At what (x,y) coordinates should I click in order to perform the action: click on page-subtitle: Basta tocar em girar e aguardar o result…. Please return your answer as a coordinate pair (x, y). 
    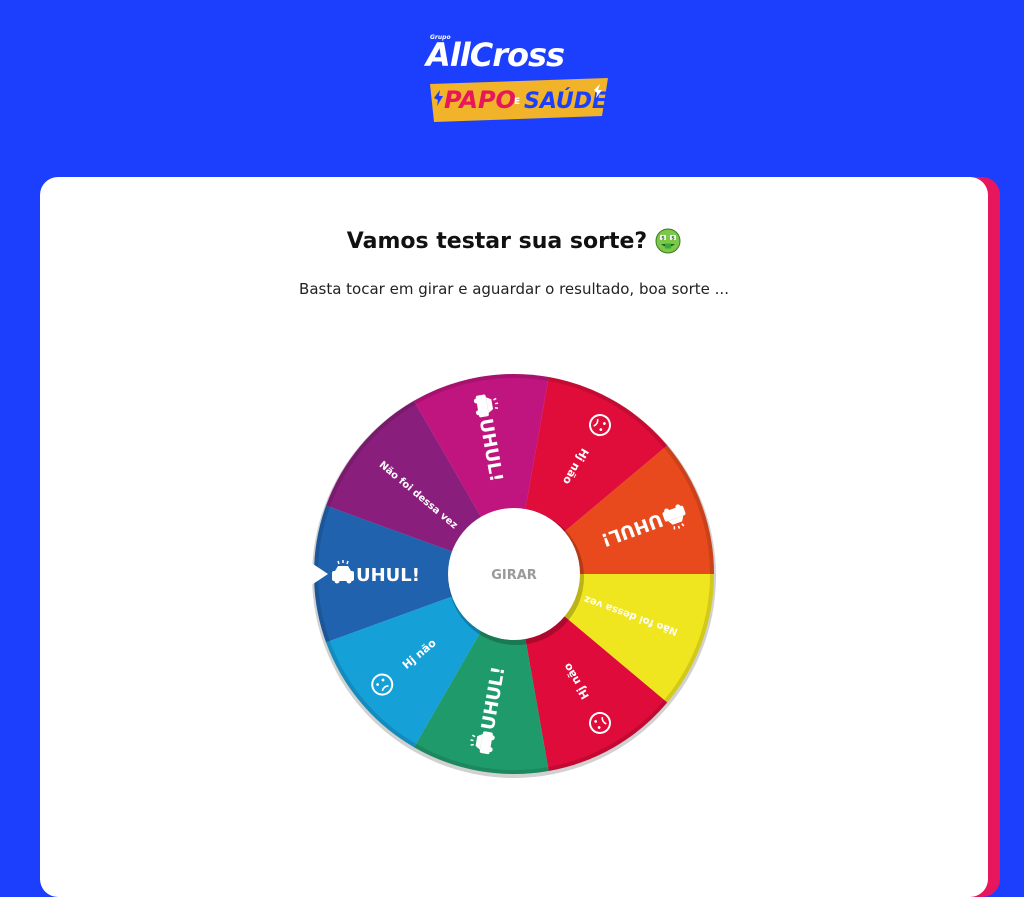
    Looking at the image, I should click on (514, 289).